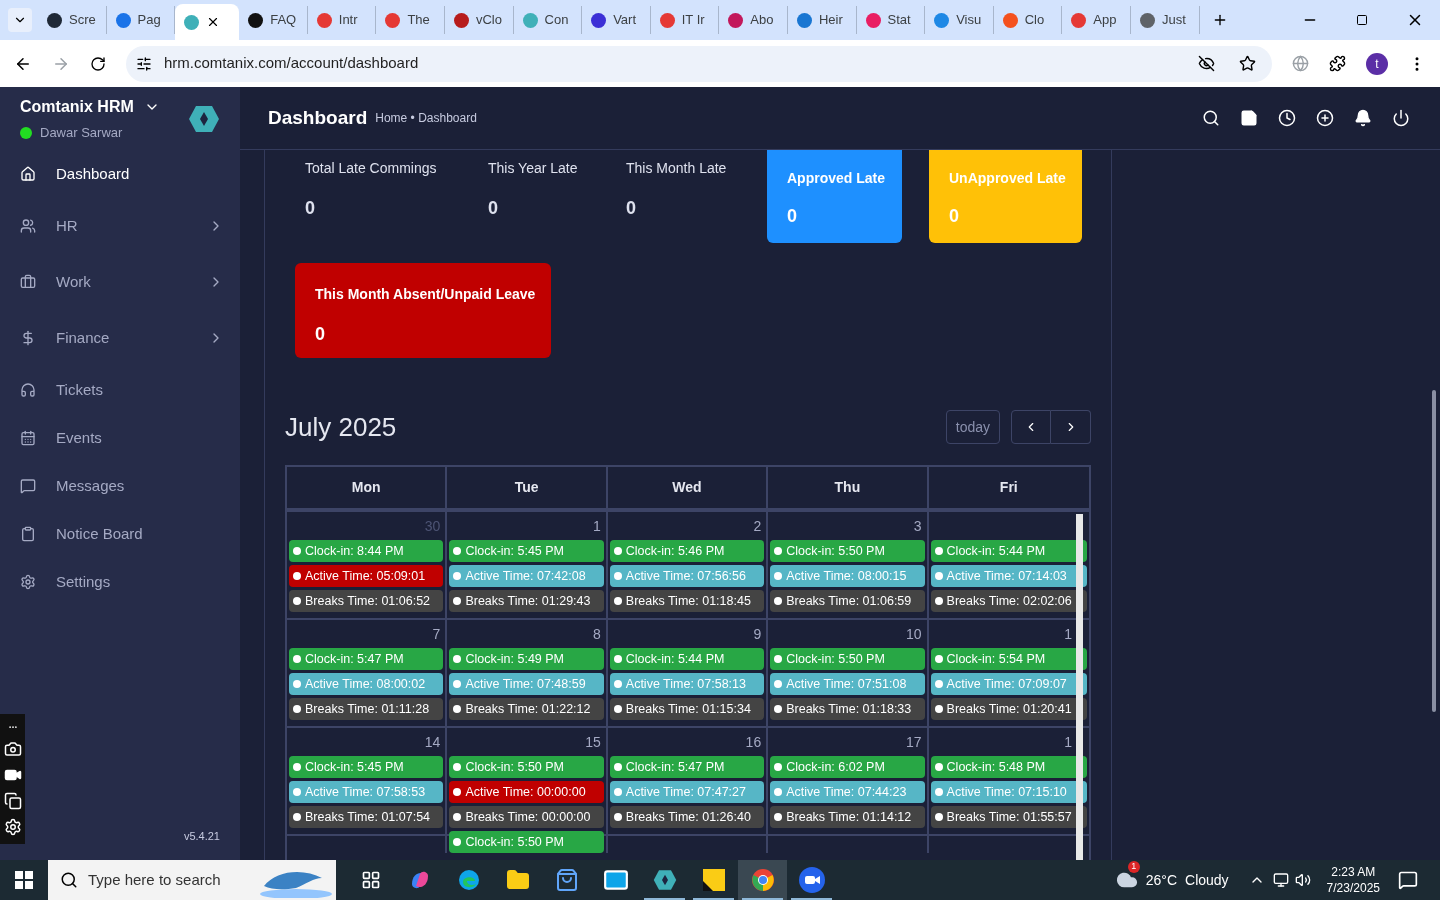 This screenshot has width=1440, height=900. Describe the element at coordinates (1362, 20) in the screenshot. I see `restore-icon` at that location.